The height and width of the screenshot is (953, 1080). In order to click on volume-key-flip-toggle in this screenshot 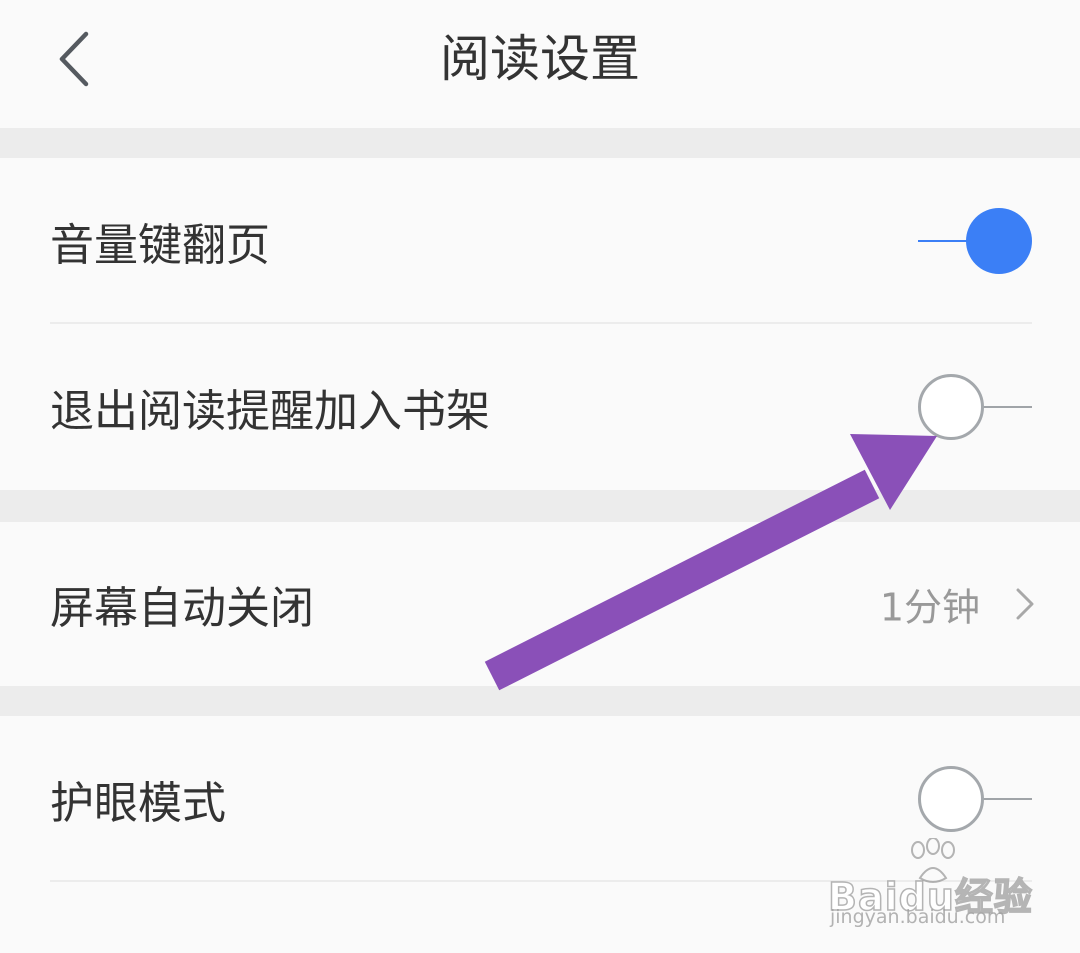, I will do `click(975, 241)`.